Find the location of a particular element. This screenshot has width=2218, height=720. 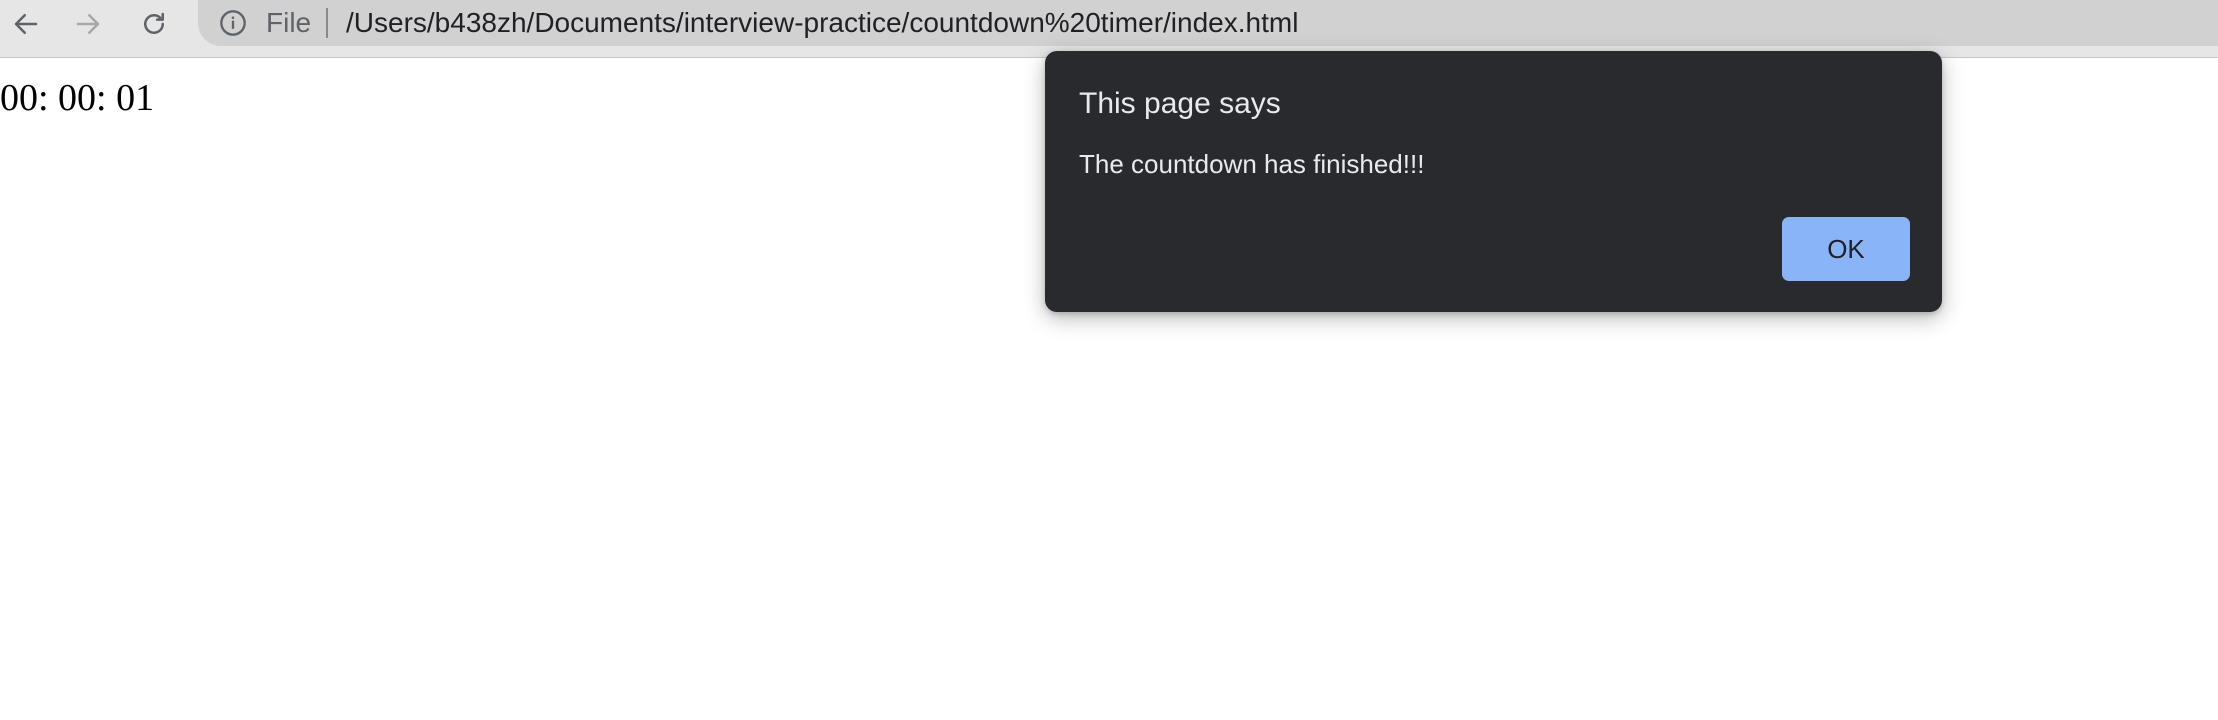

dialog-message: The countdown has finished!!! is located at coordinates (1252, 164).